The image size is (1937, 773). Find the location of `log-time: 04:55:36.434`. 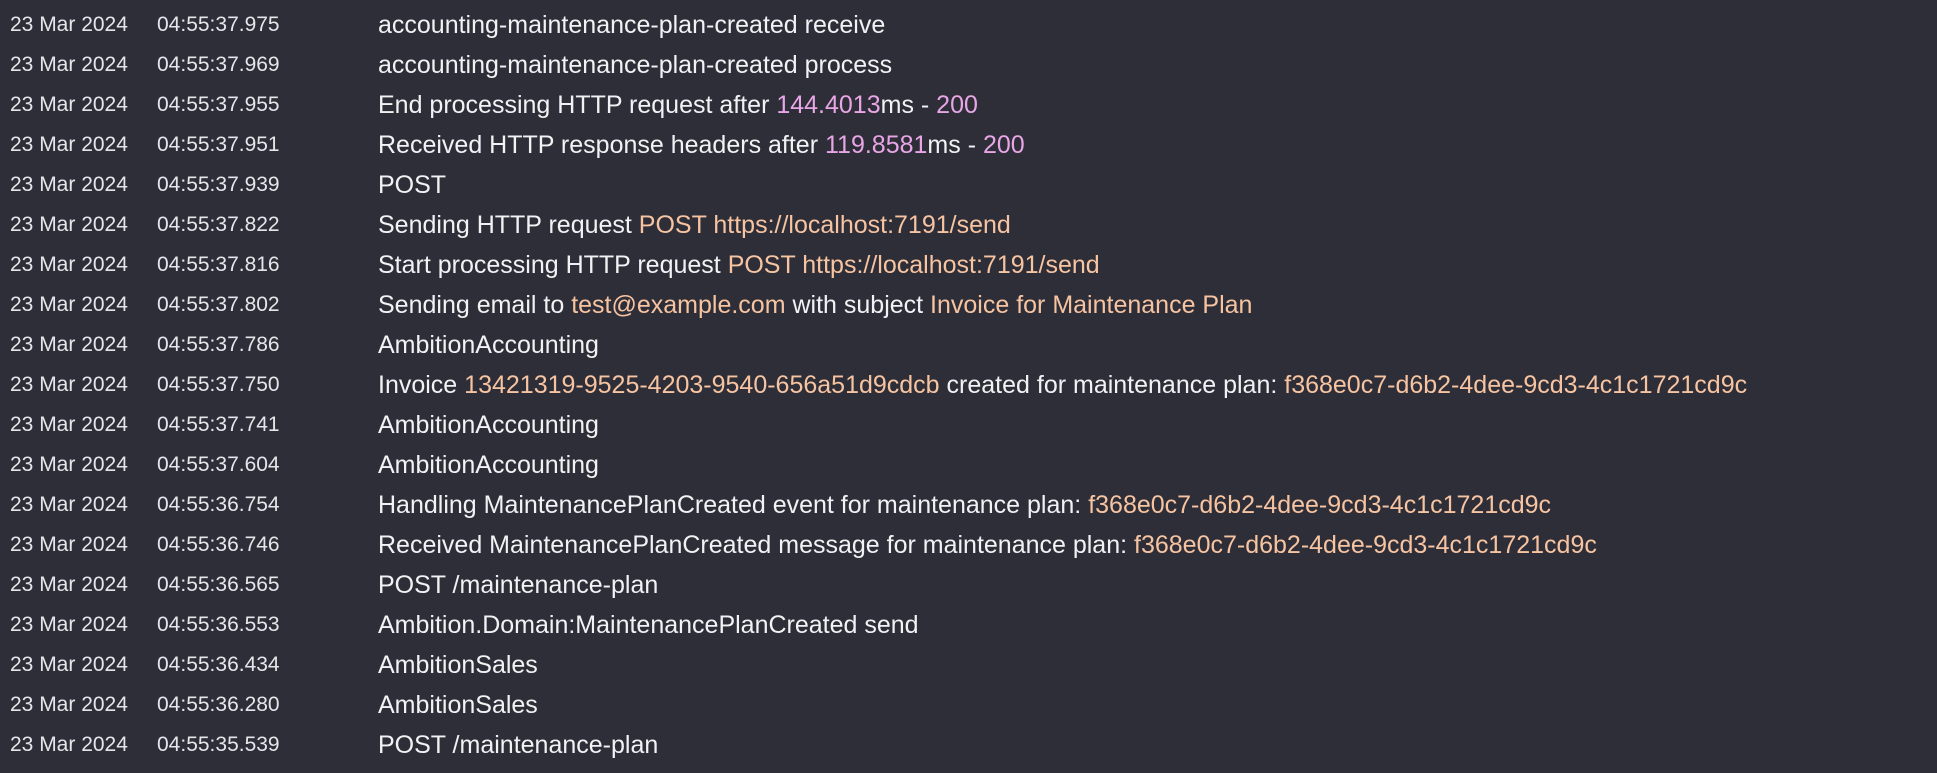

log-time: 04:55:36.434 is located at coordinates (218, 664).